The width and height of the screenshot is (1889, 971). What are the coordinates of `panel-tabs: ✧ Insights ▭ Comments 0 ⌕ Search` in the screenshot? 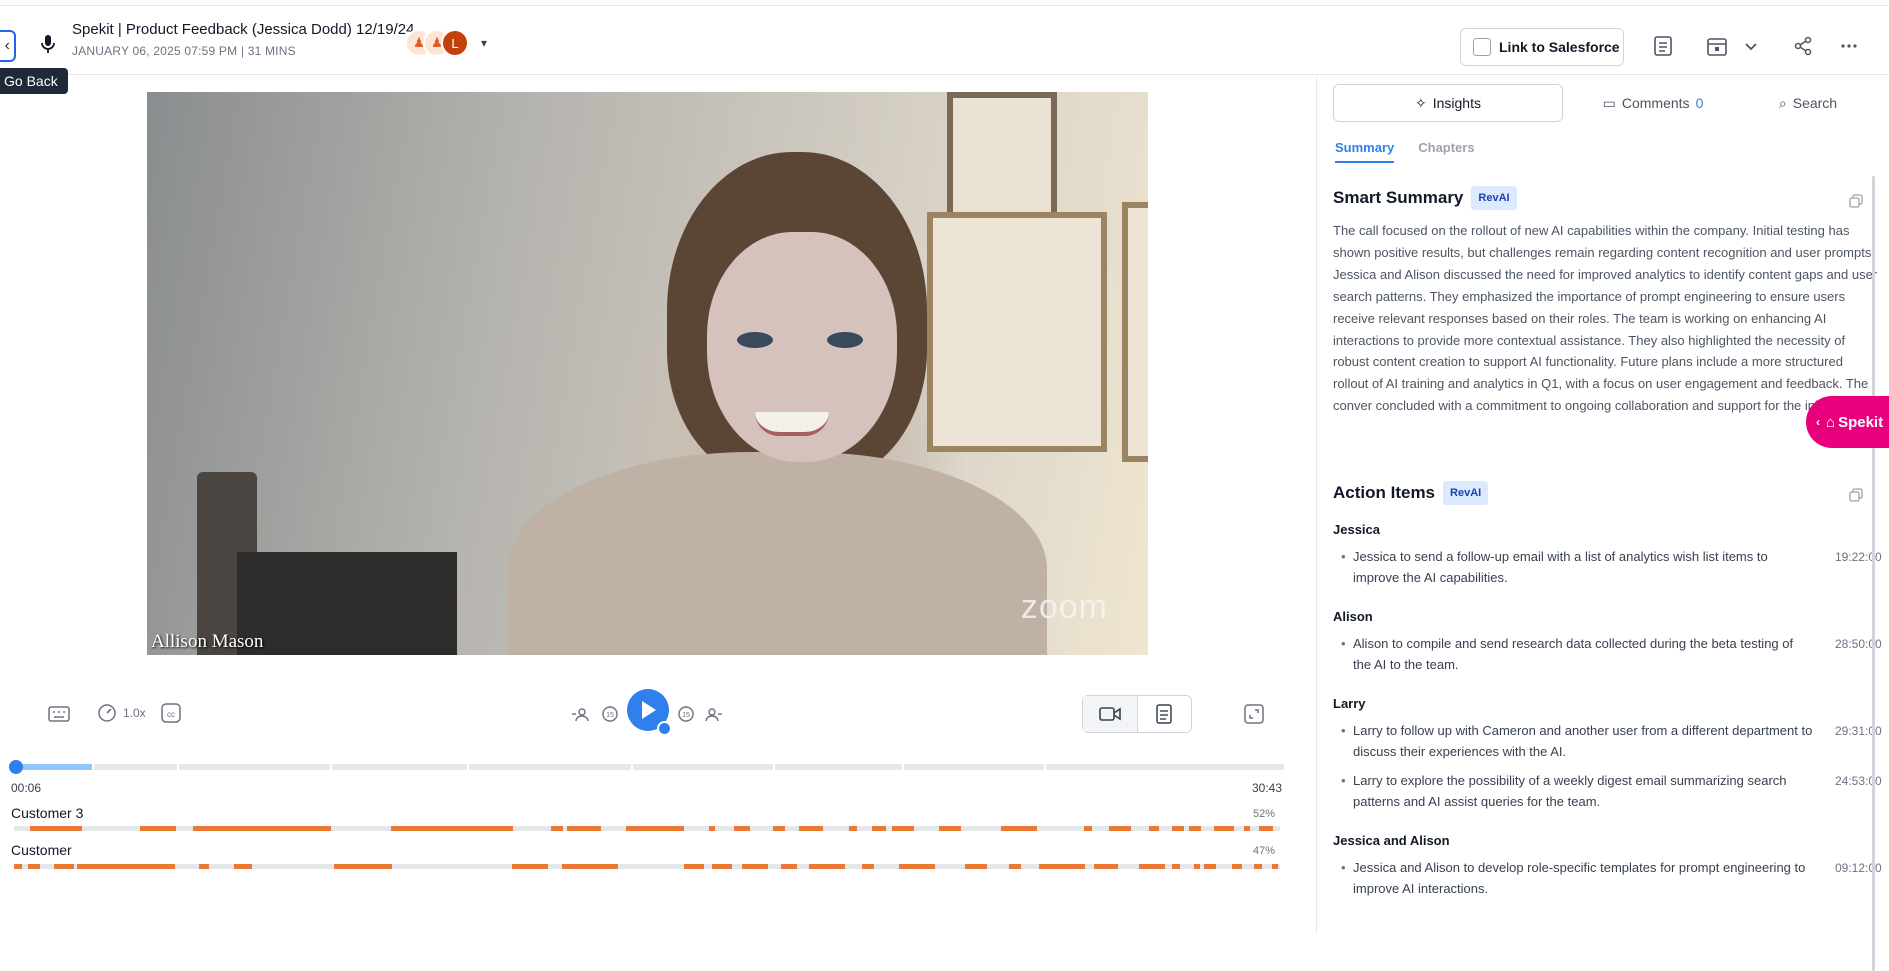 It's located at (1603, 103).